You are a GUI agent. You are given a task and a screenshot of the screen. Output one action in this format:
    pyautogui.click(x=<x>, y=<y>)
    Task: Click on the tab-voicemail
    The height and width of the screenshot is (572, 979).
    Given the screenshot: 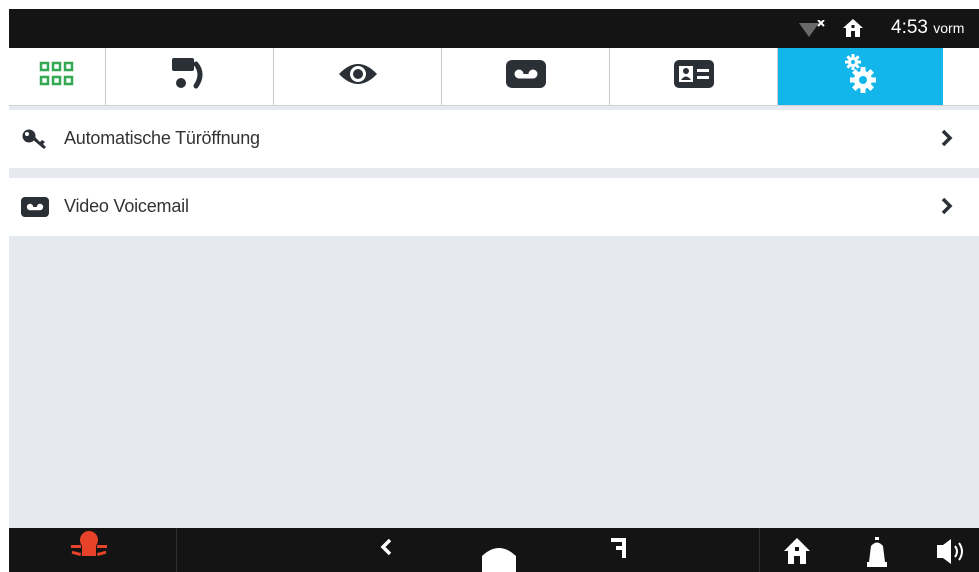 What is the action you would take?
    pyautogui.click(x=526, y=76)
    